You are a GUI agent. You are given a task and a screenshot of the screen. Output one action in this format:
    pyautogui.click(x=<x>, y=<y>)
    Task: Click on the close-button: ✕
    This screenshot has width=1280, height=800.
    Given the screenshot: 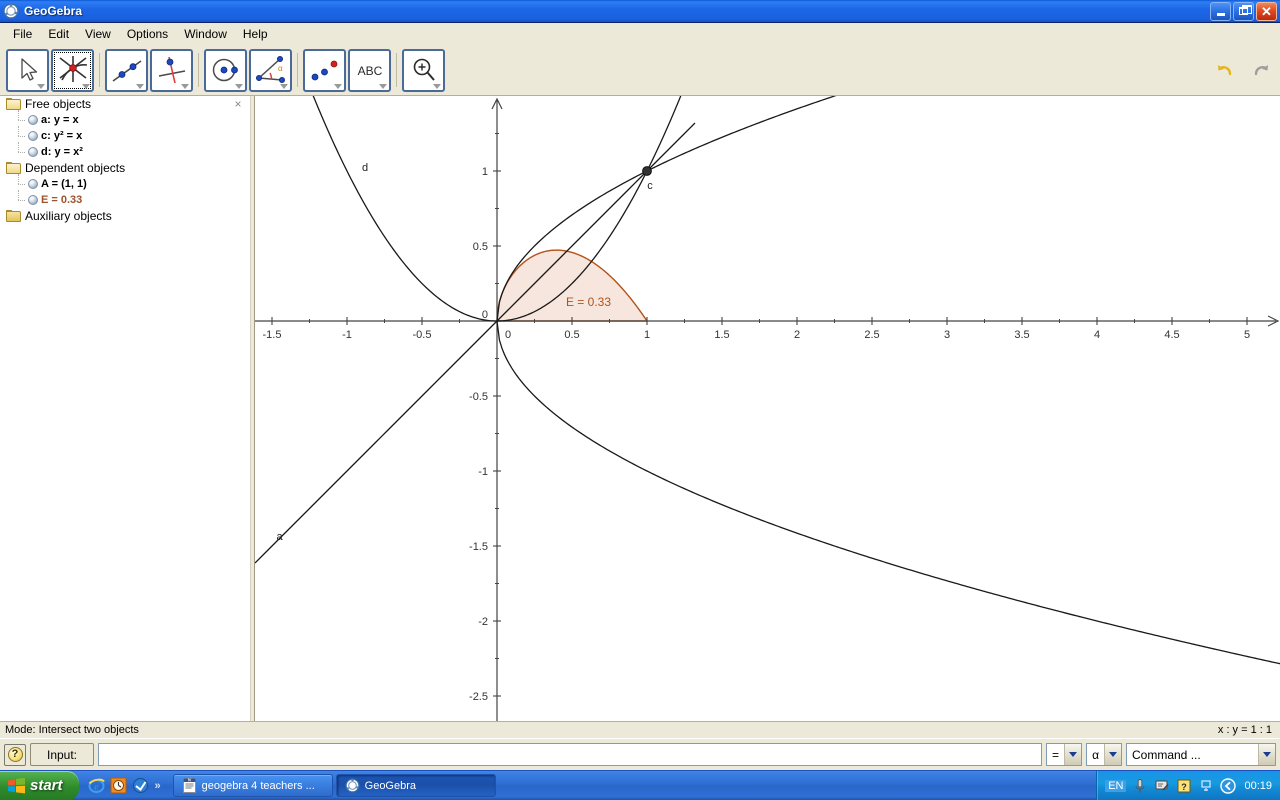 What is the action you would take?
    pyautogui.click(x=1266, y=11)
    